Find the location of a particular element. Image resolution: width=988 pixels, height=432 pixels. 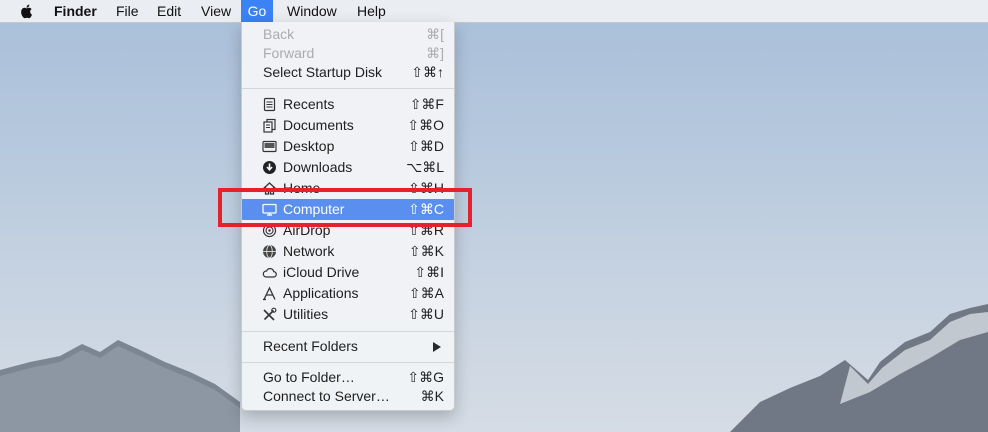

menu-item-forward: Forward ⌘] is located at coordinates (348, 53).